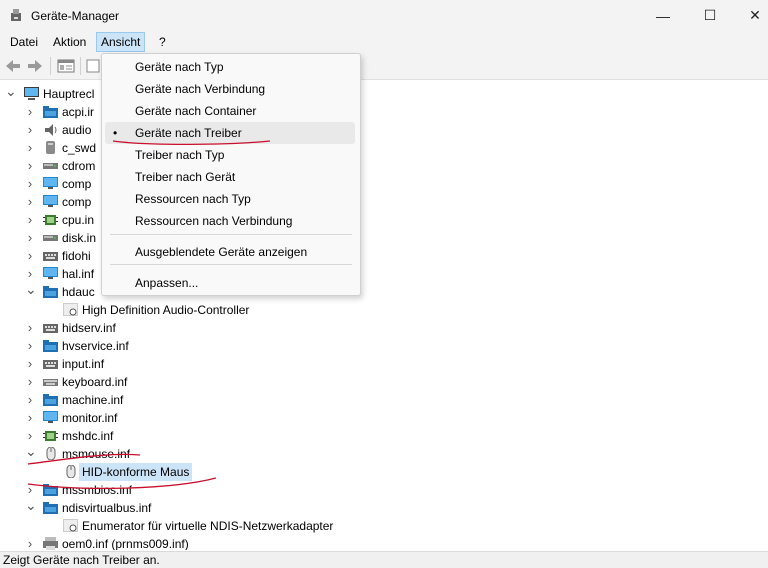 The image size is (768, 568). Describe the element at coordinates (66, 66) in the screenshot. I see `properties-icon` at that location.